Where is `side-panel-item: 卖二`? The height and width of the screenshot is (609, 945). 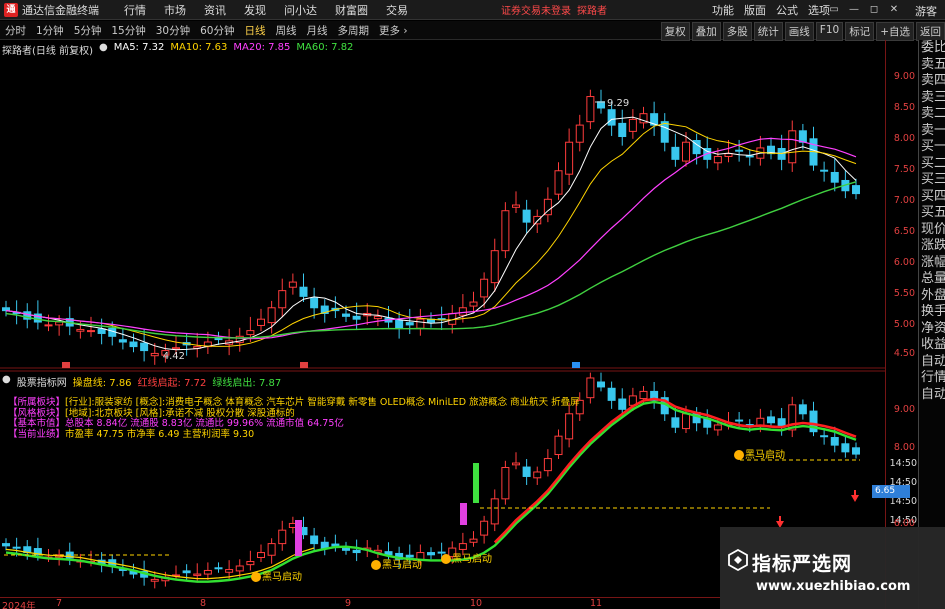
side-panel-item: 卖二 is located at coordinates (932, 114).